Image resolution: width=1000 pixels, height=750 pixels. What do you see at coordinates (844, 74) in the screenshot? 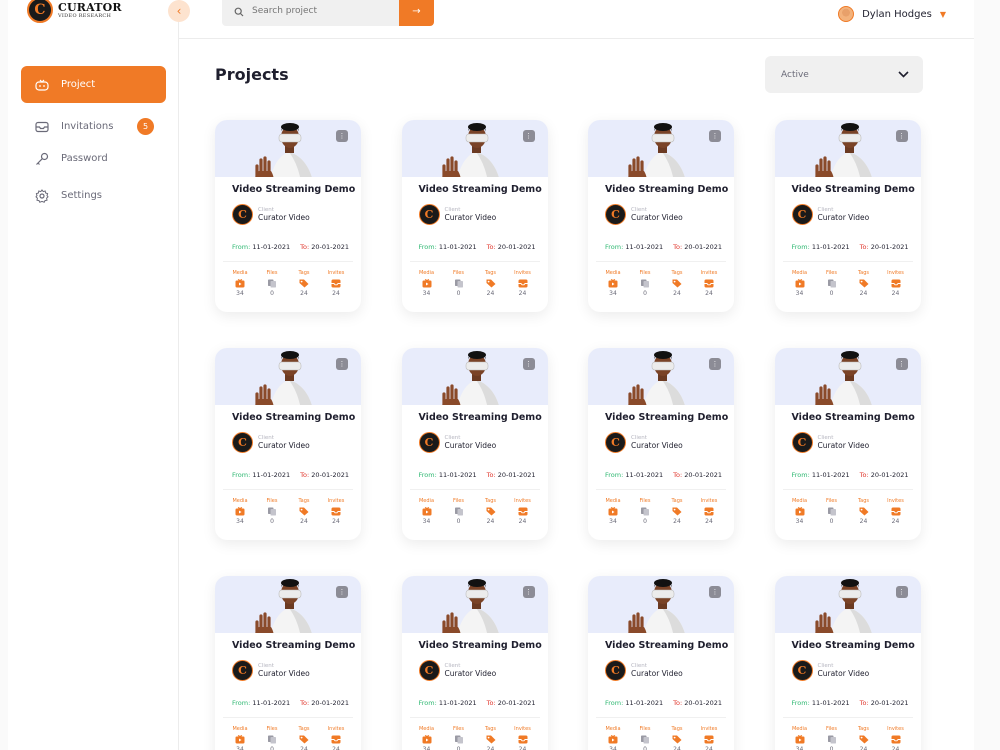
I see `status-filter-select: Active` at bounding box center [844, 74].